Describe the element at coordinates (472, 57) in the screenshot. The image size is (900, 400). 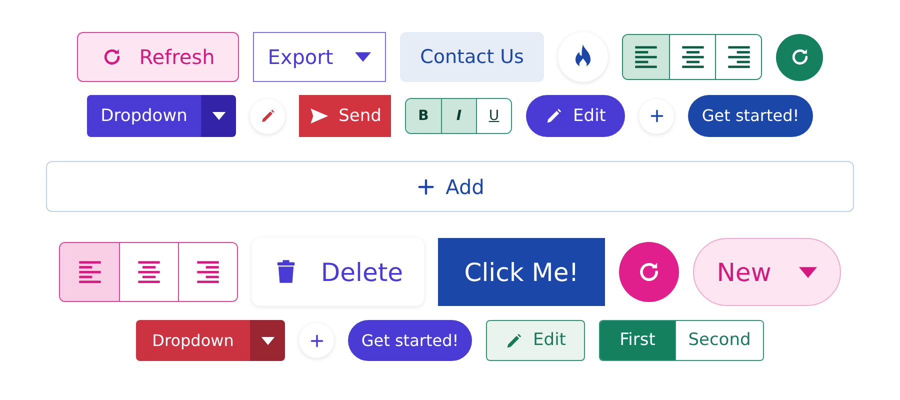
I see `contact-button: Contact Us` at that location.